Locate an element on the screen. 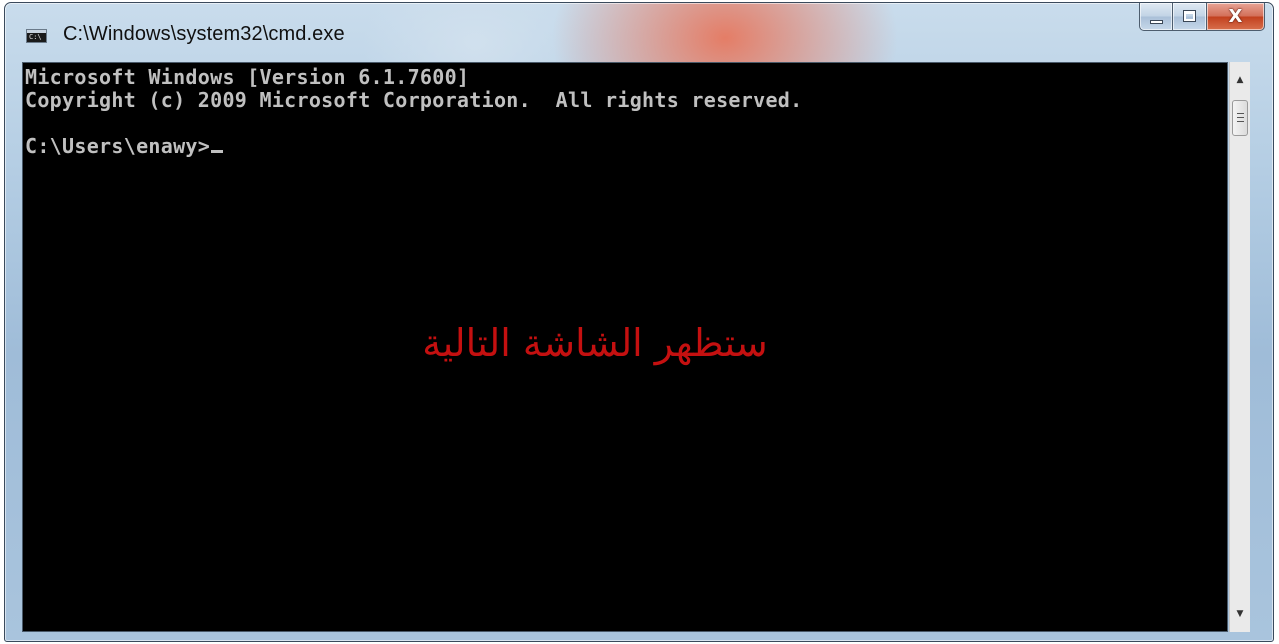 This screenshot has height=644, width=1279. maximize-icon is located at coordinates (1189, 16).